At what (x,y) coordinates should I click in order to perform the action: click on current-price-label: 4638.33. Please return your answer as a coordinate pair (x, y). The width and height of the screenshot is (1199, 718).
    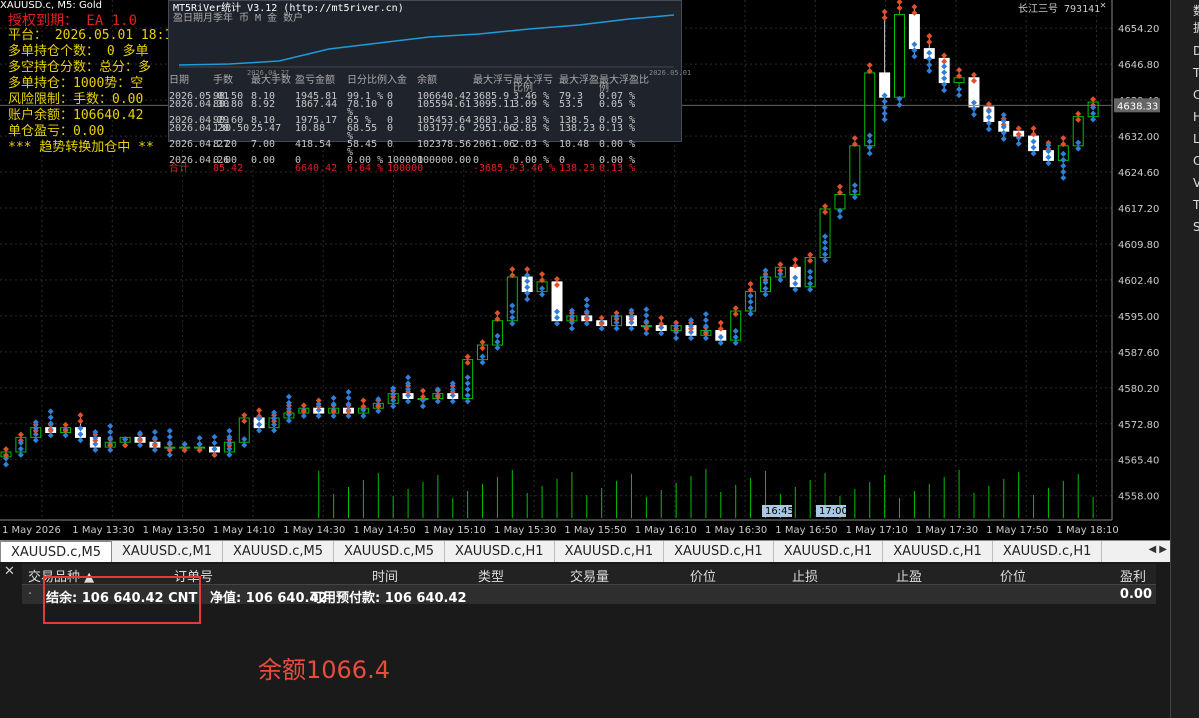
    Looking at the image, I should click on (1137, 106).